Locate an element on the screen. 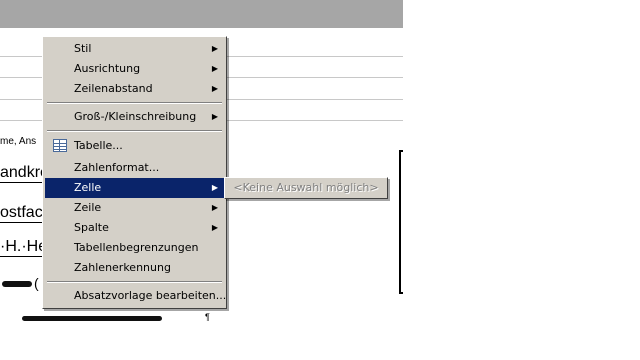 This screenshot has width=640, height=360. menu-item-ausrichtung: Ausrichtung ▶ is located at coordinates (134, 69).